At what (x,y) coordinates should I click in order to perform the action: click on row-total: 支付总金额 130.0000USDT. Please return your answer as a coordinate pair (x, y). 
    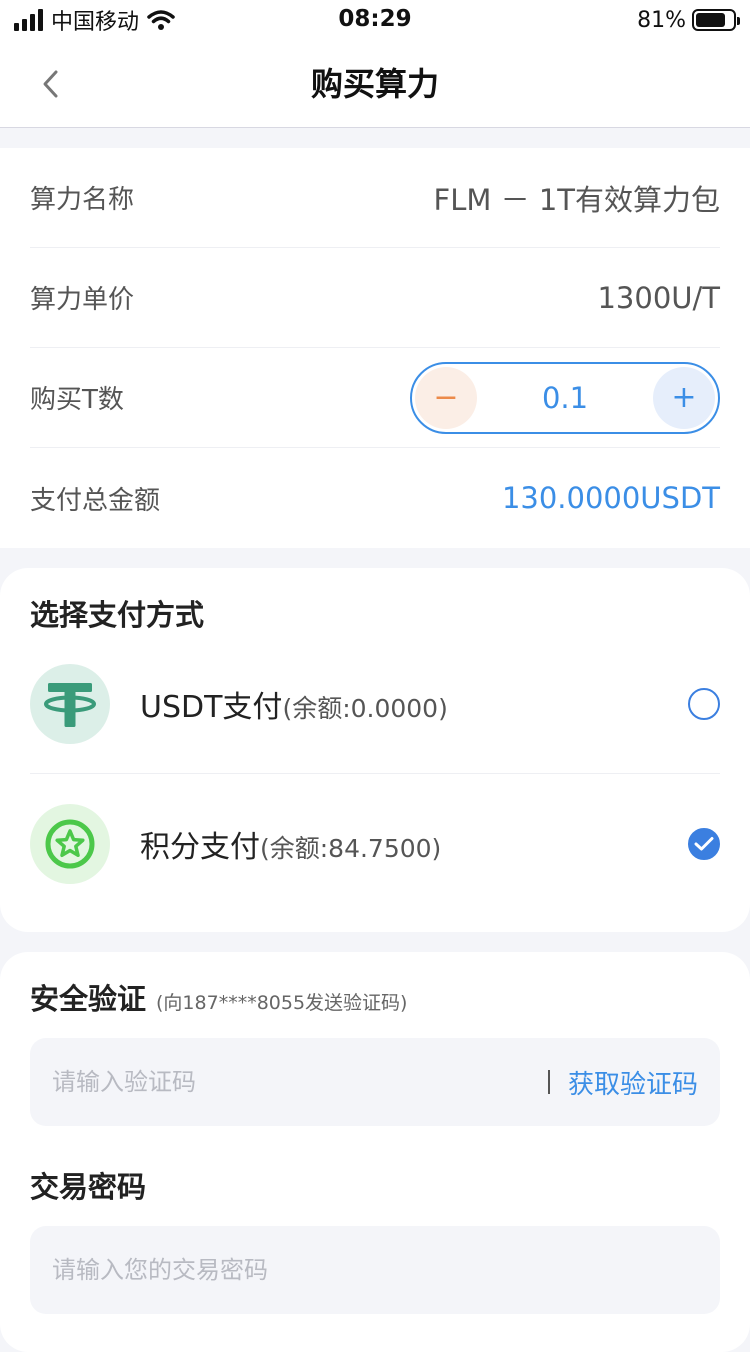
    Looking at the image, I should click on (375, 498).